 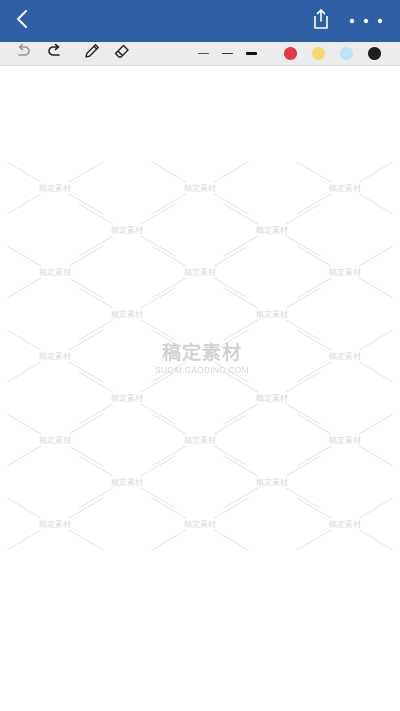 I want to click on stroke-medium-indicator, so click(x=227, y=53).